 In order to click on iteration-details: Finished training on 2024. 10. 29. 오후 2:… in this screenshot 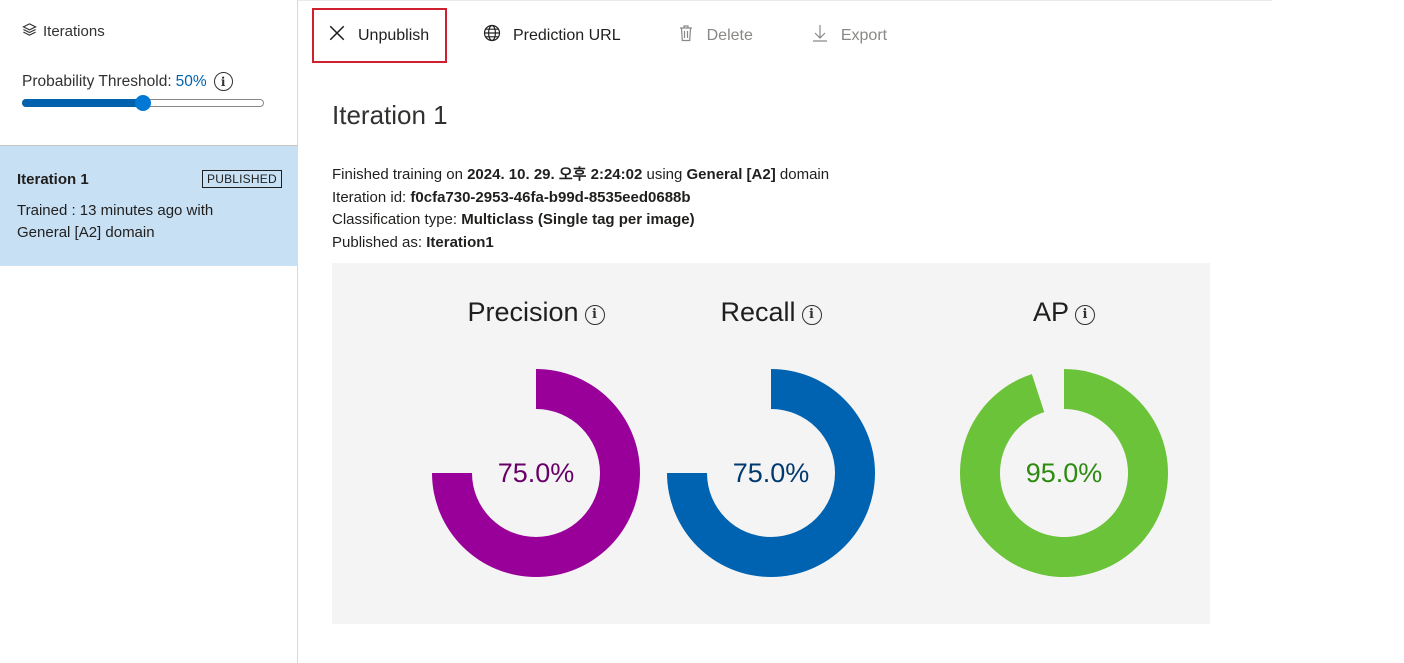, I will do `click(580, 209)`.